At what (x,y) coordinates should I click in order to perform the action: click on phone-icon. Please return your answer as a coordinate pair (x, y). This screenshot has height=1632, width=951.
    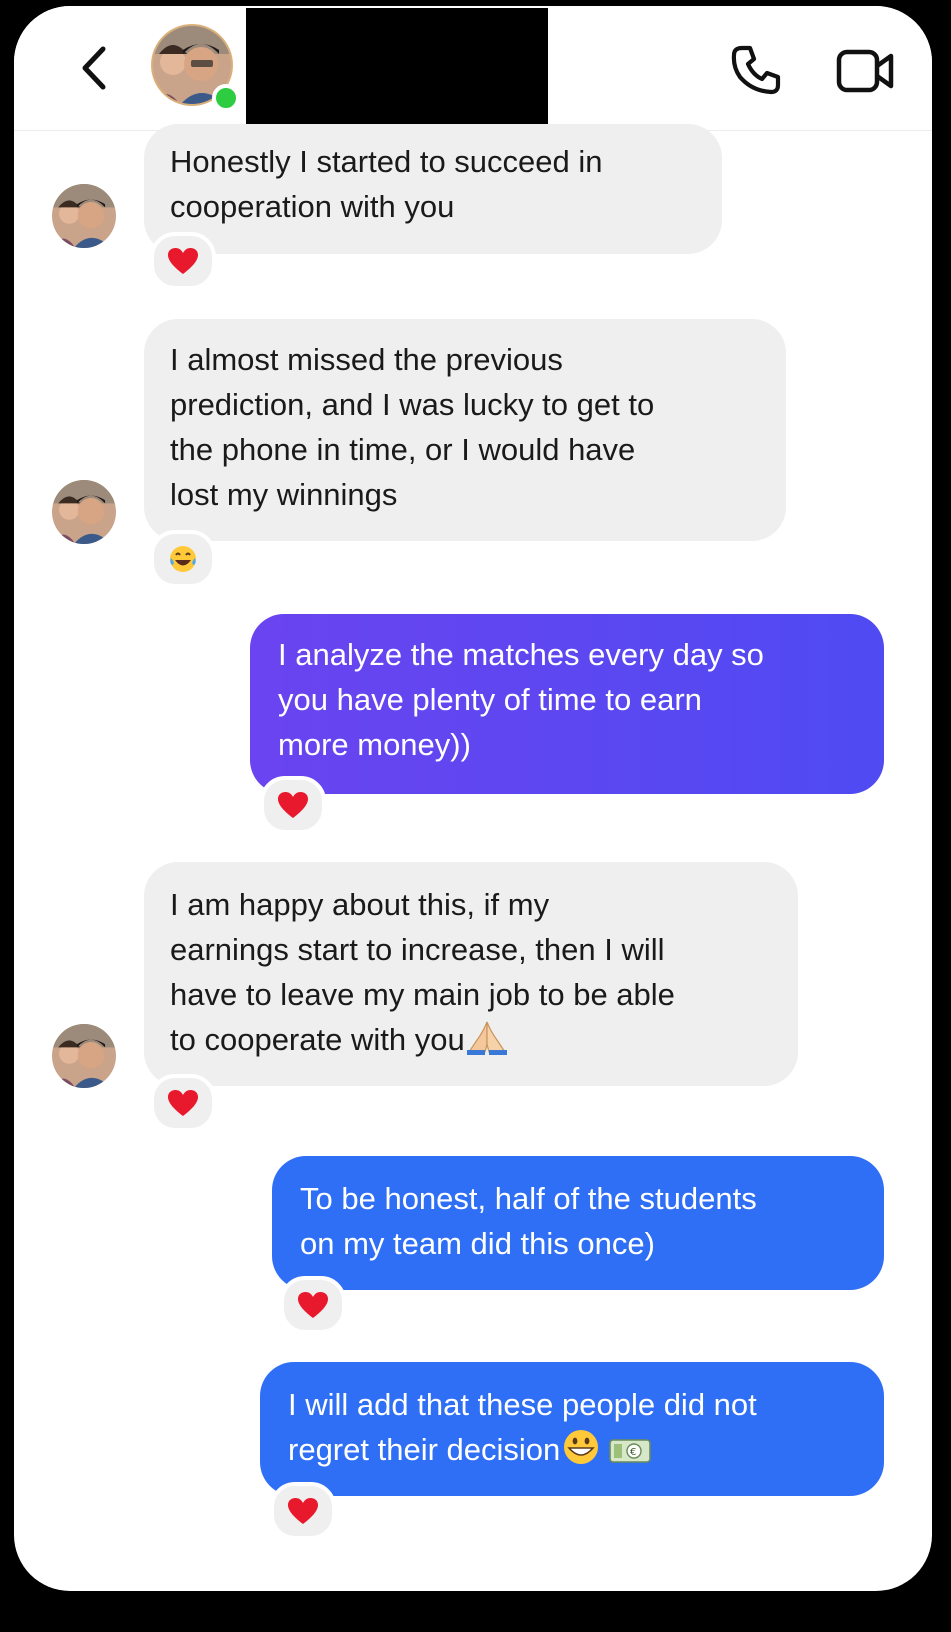
    Looking at the image, I should click on (756, 70).